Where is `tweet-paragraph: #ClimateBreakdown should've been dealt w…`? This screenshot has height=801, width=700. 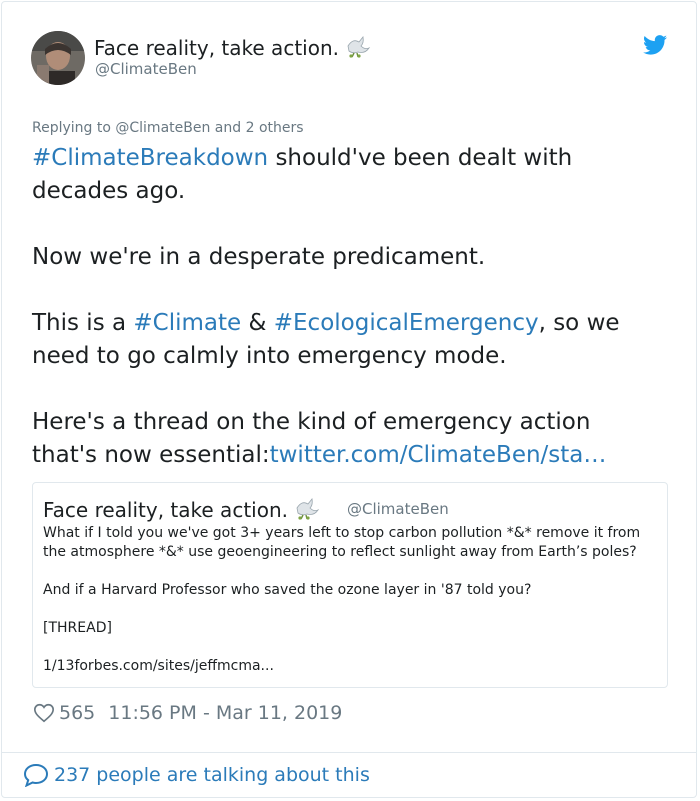 tweet-paragraph: #ClimateBreakdown should've been dealt w… is located at coordinates (347, 175).